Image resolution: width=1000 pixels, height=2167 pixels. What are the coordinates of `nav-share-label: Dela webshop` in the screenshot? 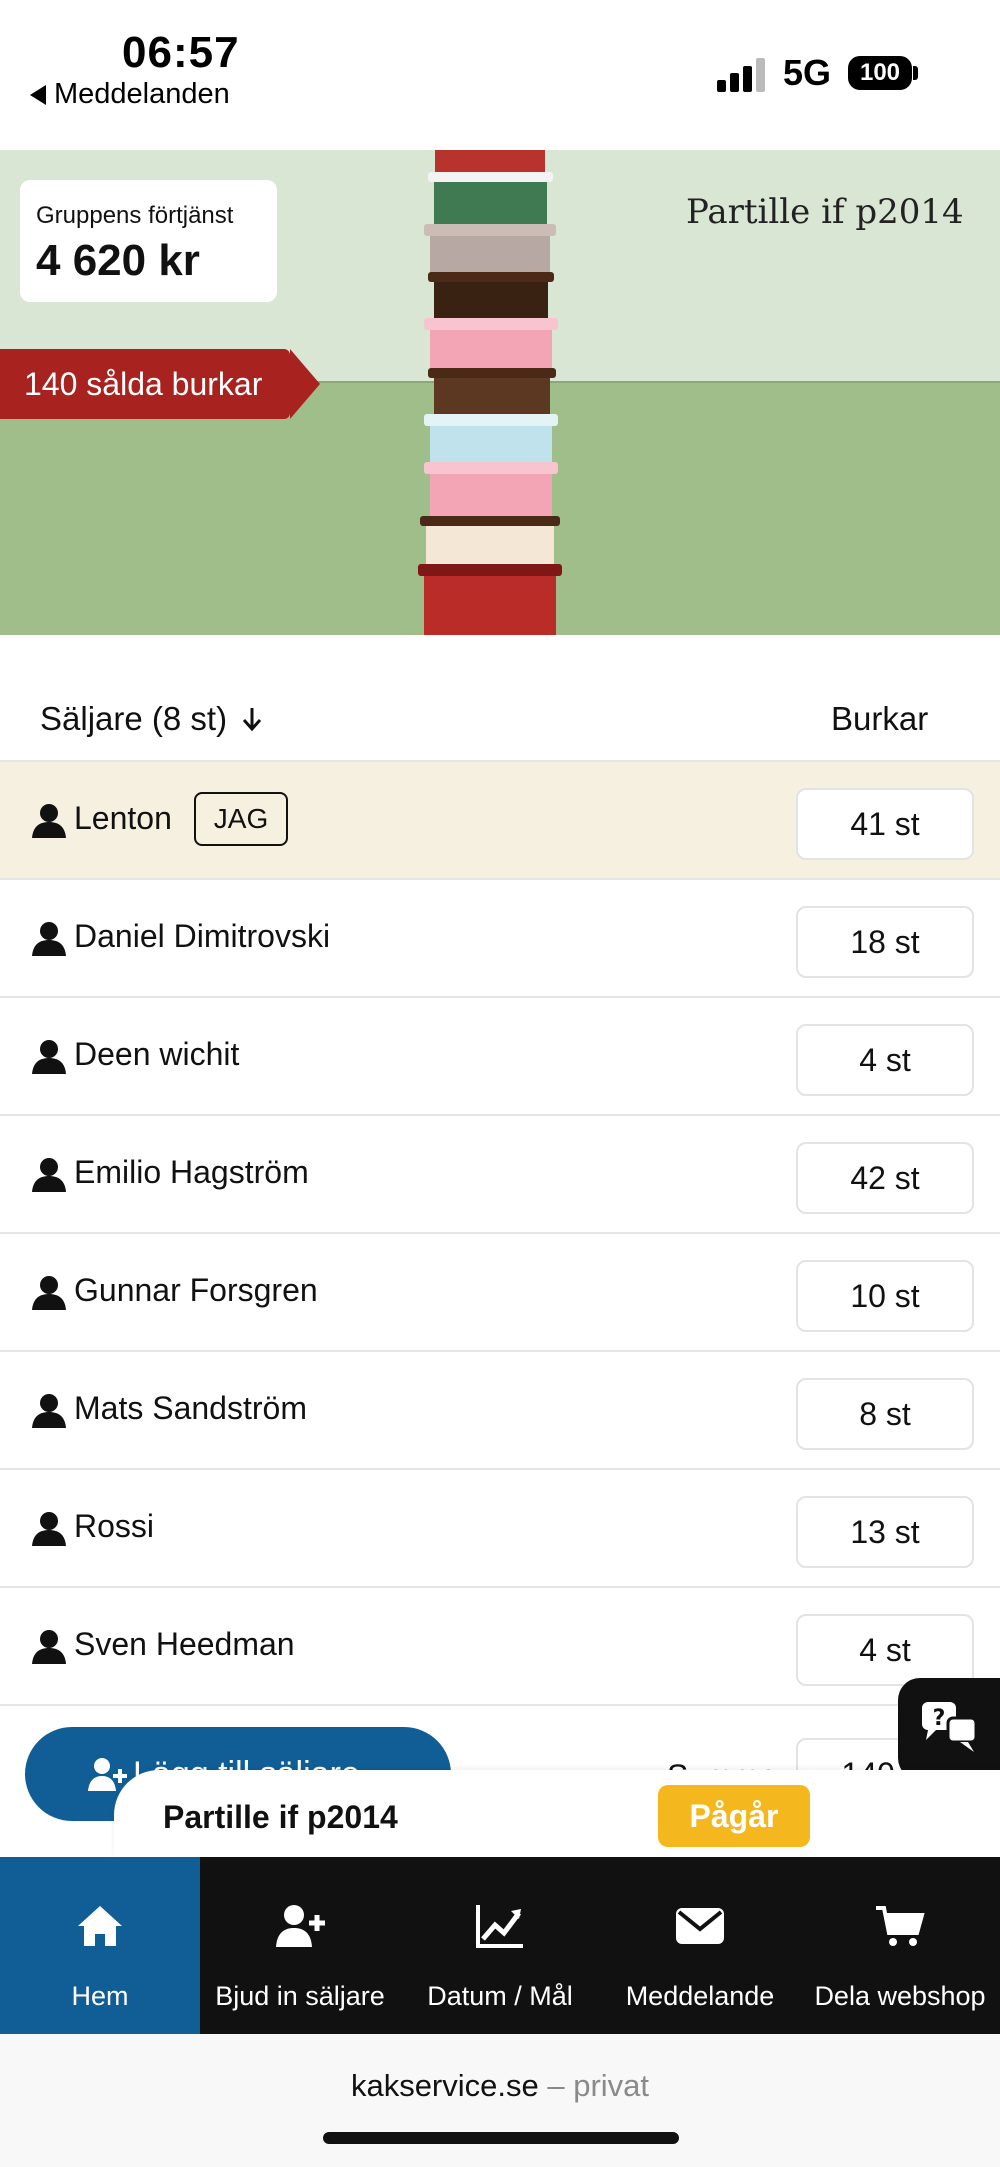 It's located at (900, 1996).